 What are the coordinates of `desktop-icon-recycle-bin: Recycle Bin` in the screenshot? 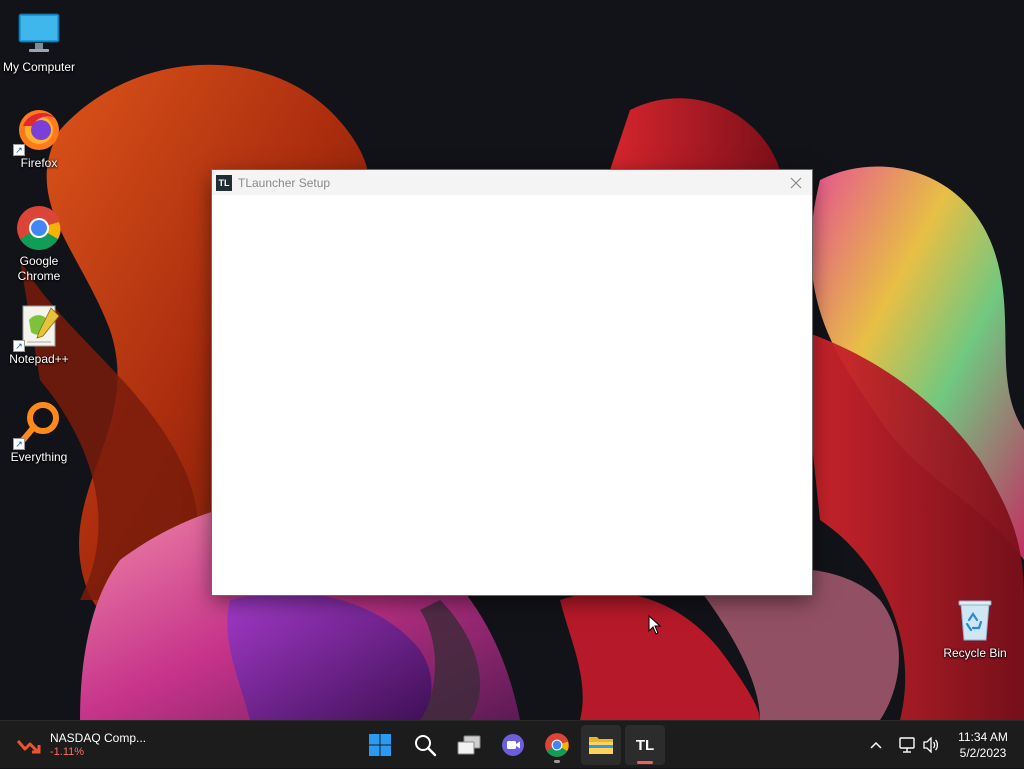 It's located at (975, 628).